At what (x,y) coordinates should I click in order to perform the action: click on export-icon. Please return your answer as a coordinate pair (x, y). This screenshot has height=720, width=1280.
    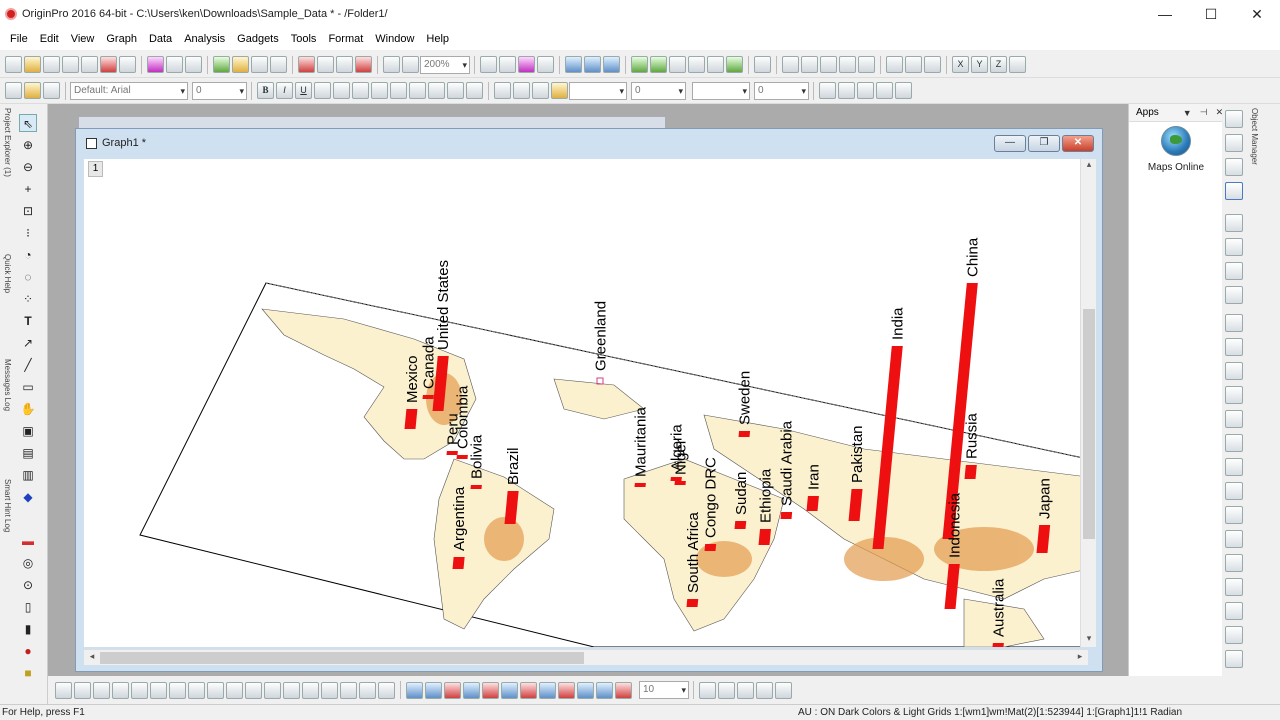
    Looking at the image, I should click on (545, 64).